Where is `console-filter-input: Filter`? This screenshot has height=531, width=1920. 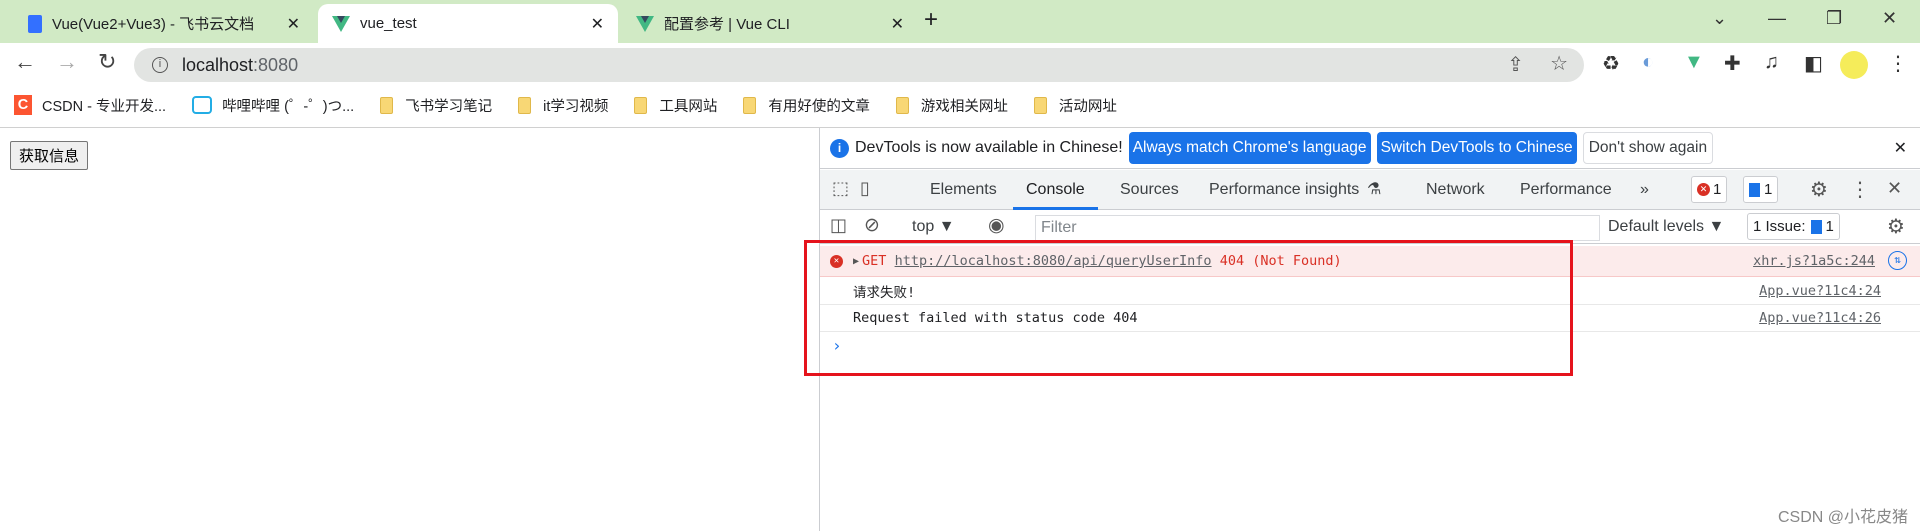 console-filter-input: Filter is located at coordinates (1317, 228).